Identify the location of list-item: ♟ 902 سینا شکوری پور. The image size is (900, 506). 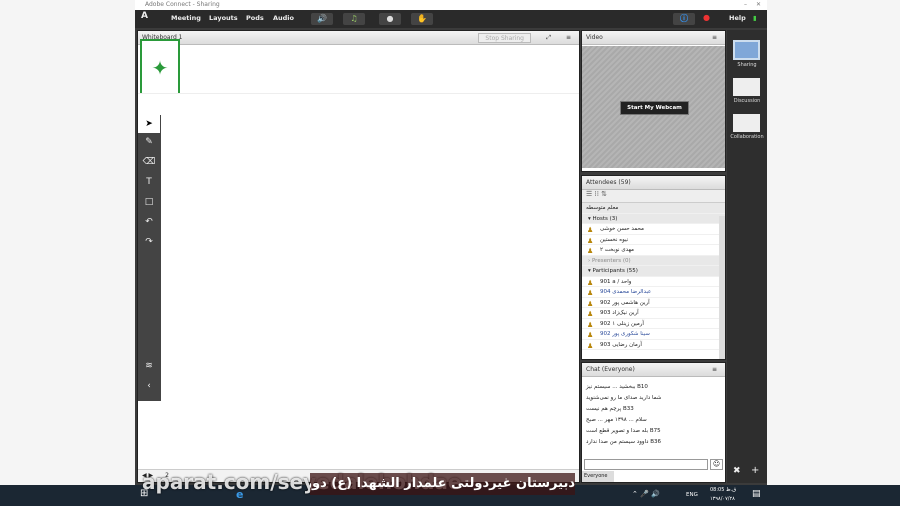
(653, 334).